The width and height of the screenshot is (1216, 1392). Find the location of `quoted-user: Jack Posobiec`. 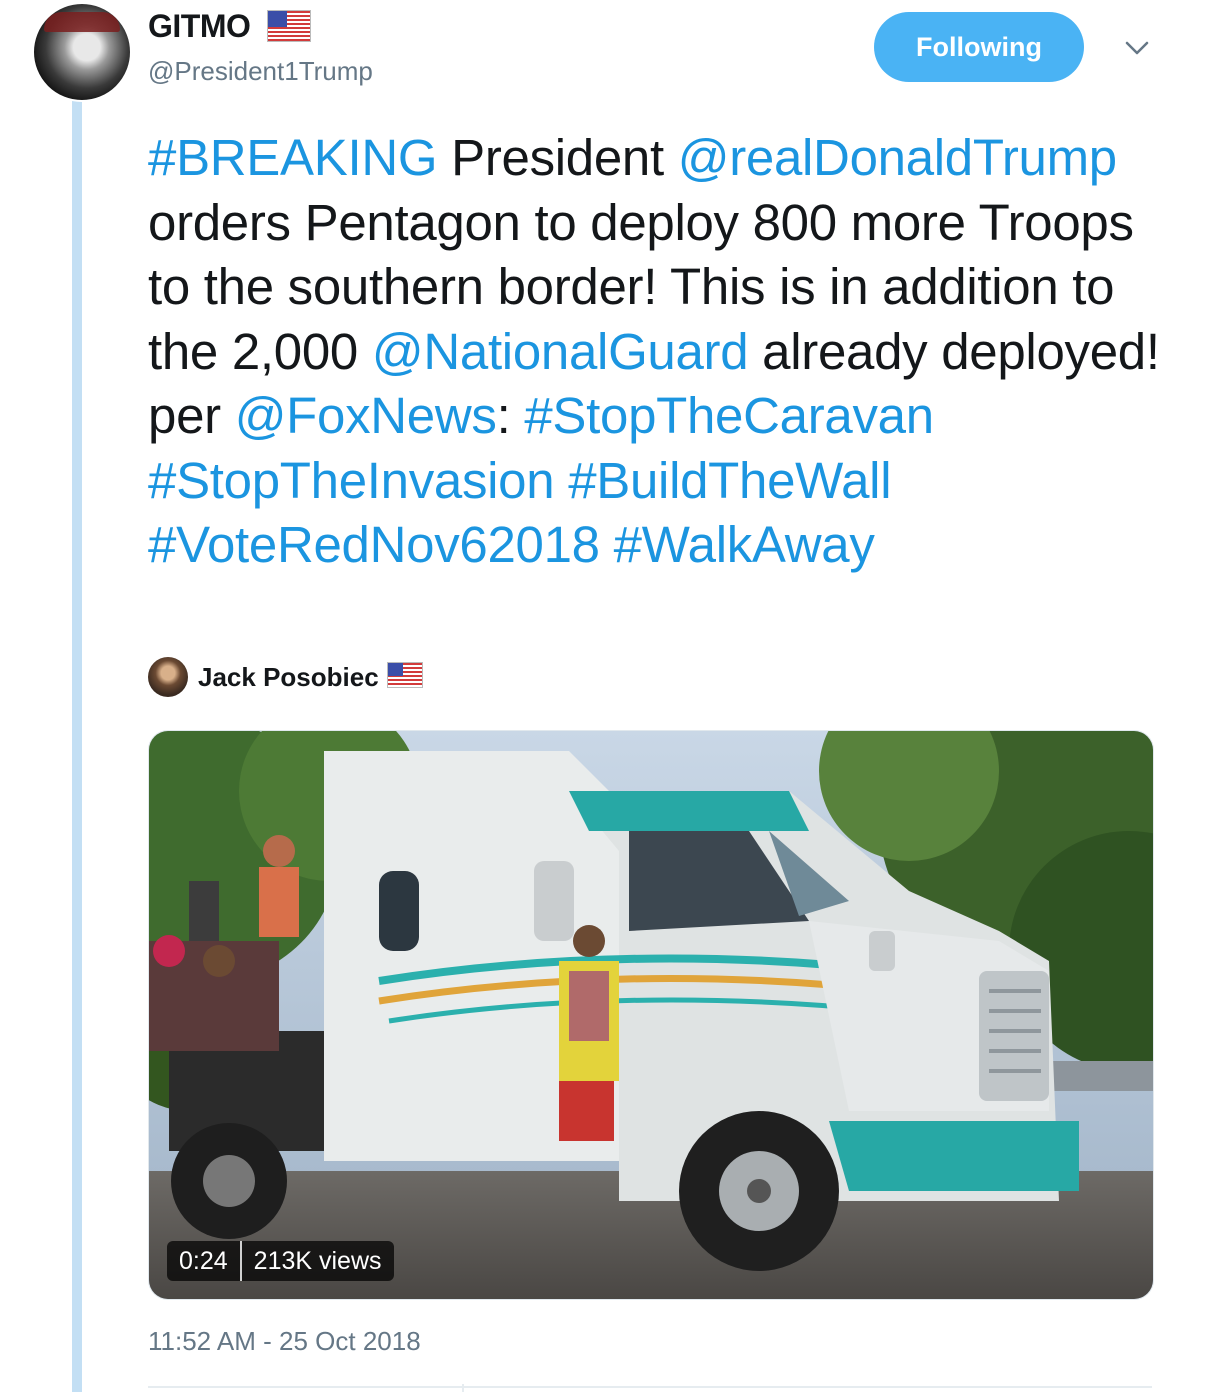

quoted-user: Jack Posobiec is located at coordinates (285, 677).